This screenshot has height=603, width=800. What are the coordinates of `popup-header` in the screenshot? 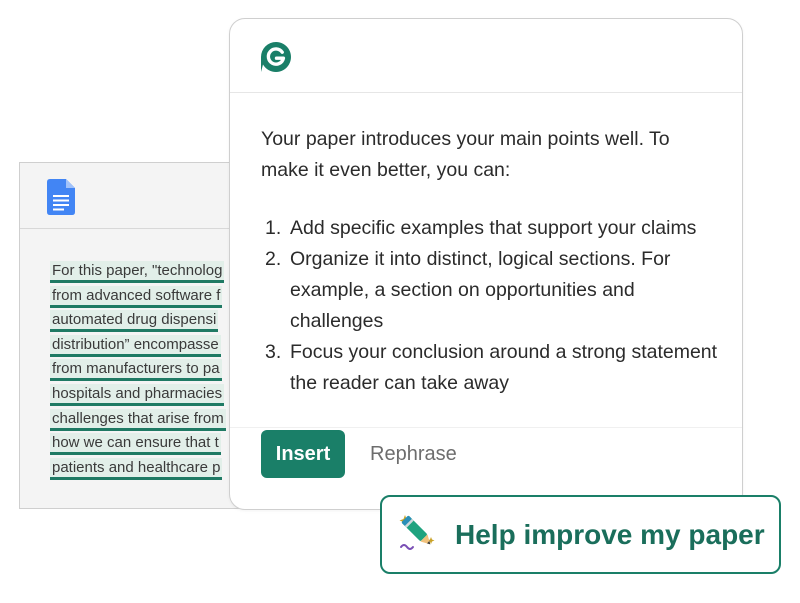 It's located at (486, 56).